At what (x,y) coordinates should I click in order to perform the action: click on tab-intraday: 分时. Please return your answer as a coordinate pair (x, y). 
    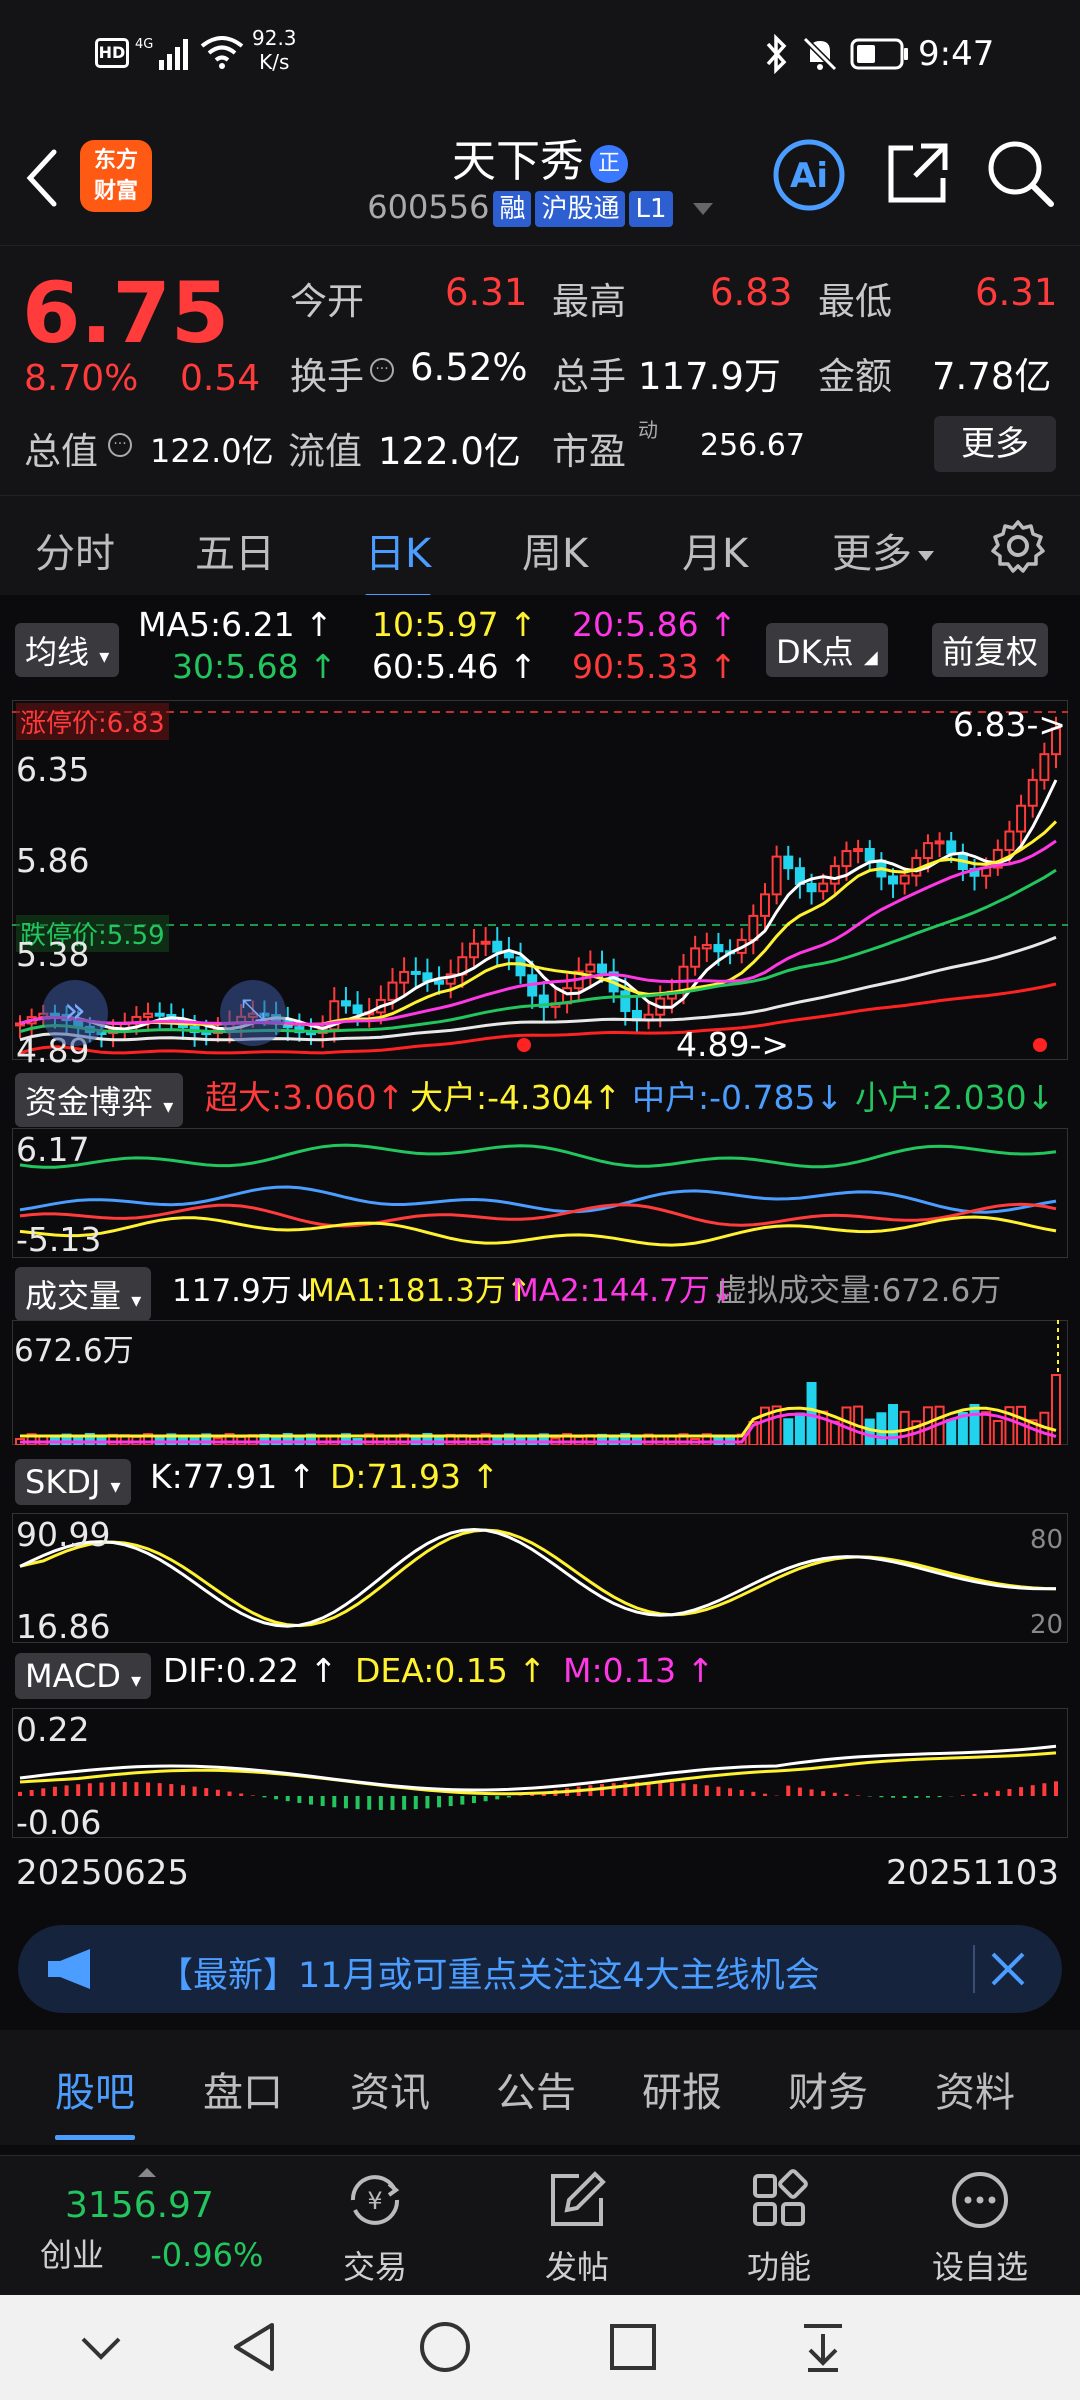
    Looking at the image, I should click on (75, 550).